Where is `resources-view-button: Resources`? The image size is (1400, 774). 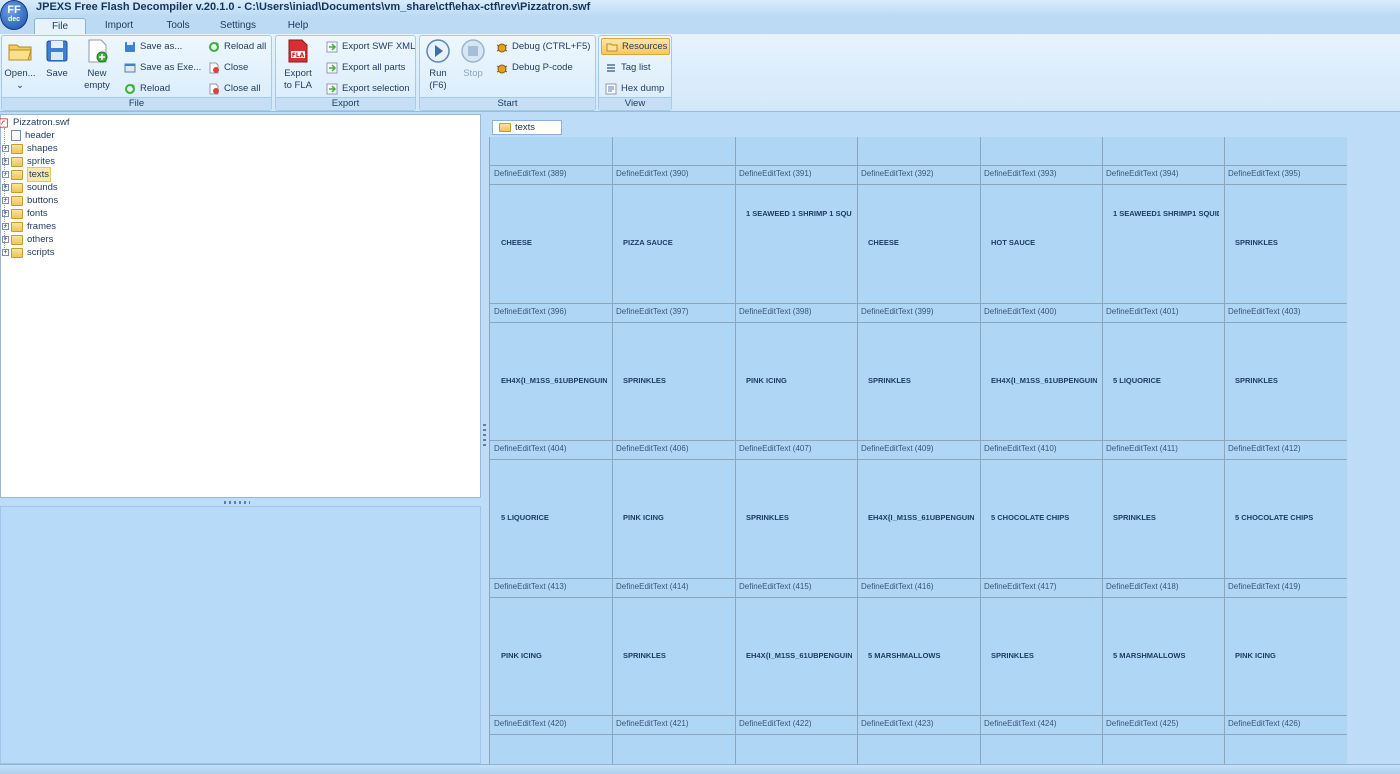 resources-view-button: Resources is located at coordinates (635, 46).